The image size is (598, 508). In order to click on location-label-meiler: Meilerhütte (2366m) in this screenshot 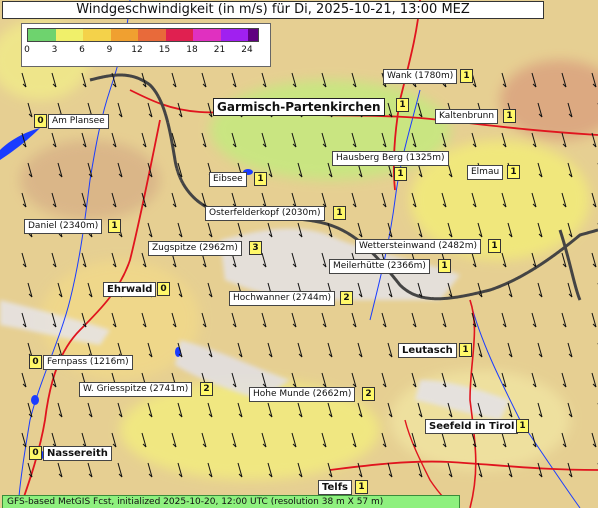, I will do `click(379, 266)`.